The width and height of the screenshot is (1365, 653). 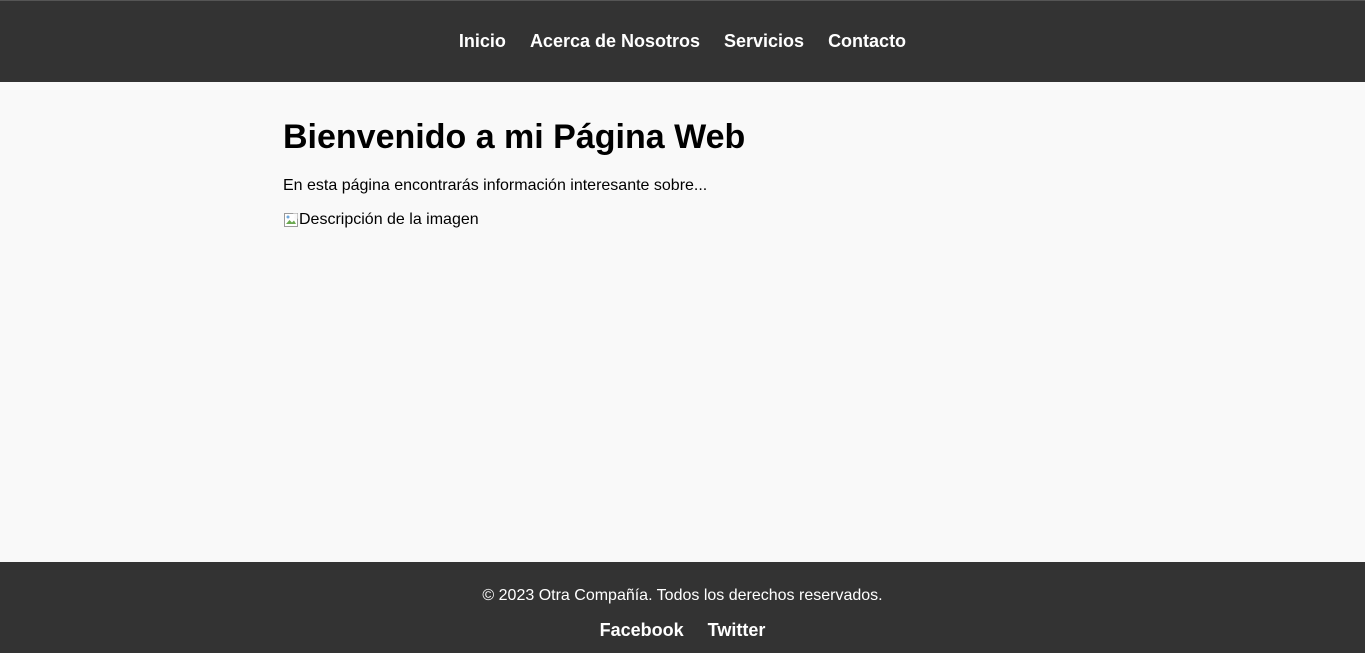 I want to click on broken-image: Descripción de la imagen, so click(x=683, y=220).